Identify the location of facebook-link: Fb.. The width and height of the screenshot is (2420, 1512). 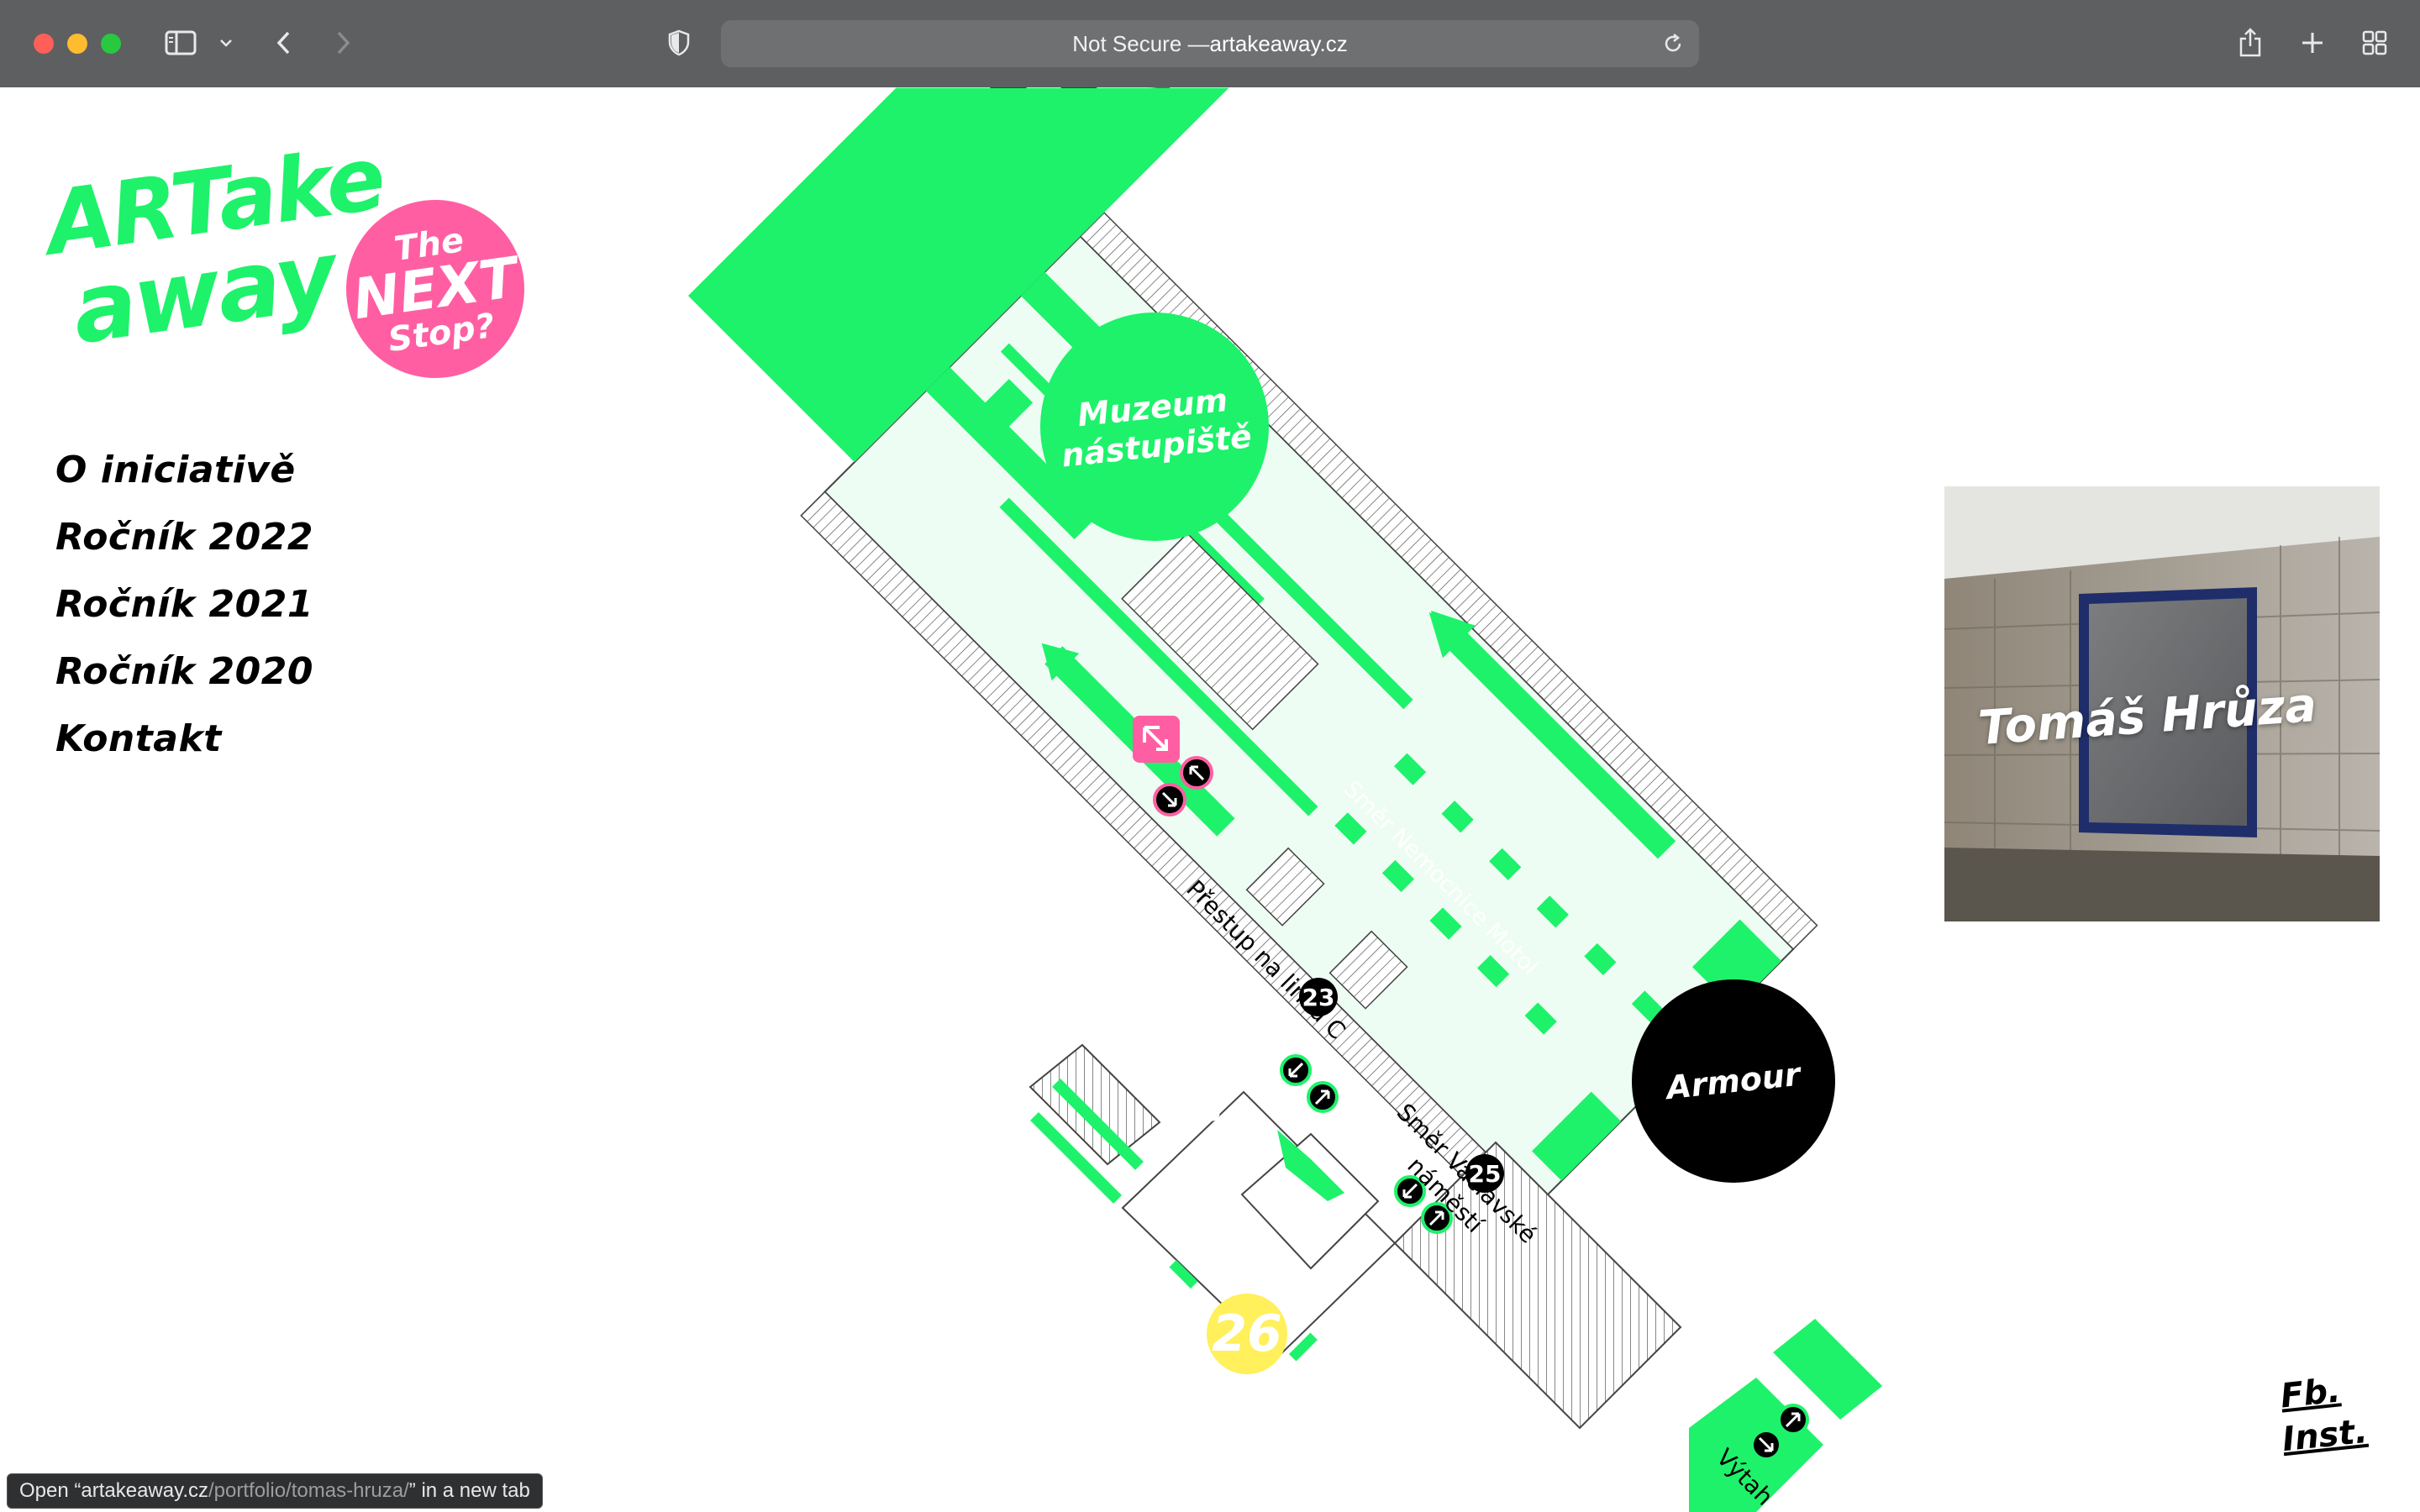
(2311, 1393).